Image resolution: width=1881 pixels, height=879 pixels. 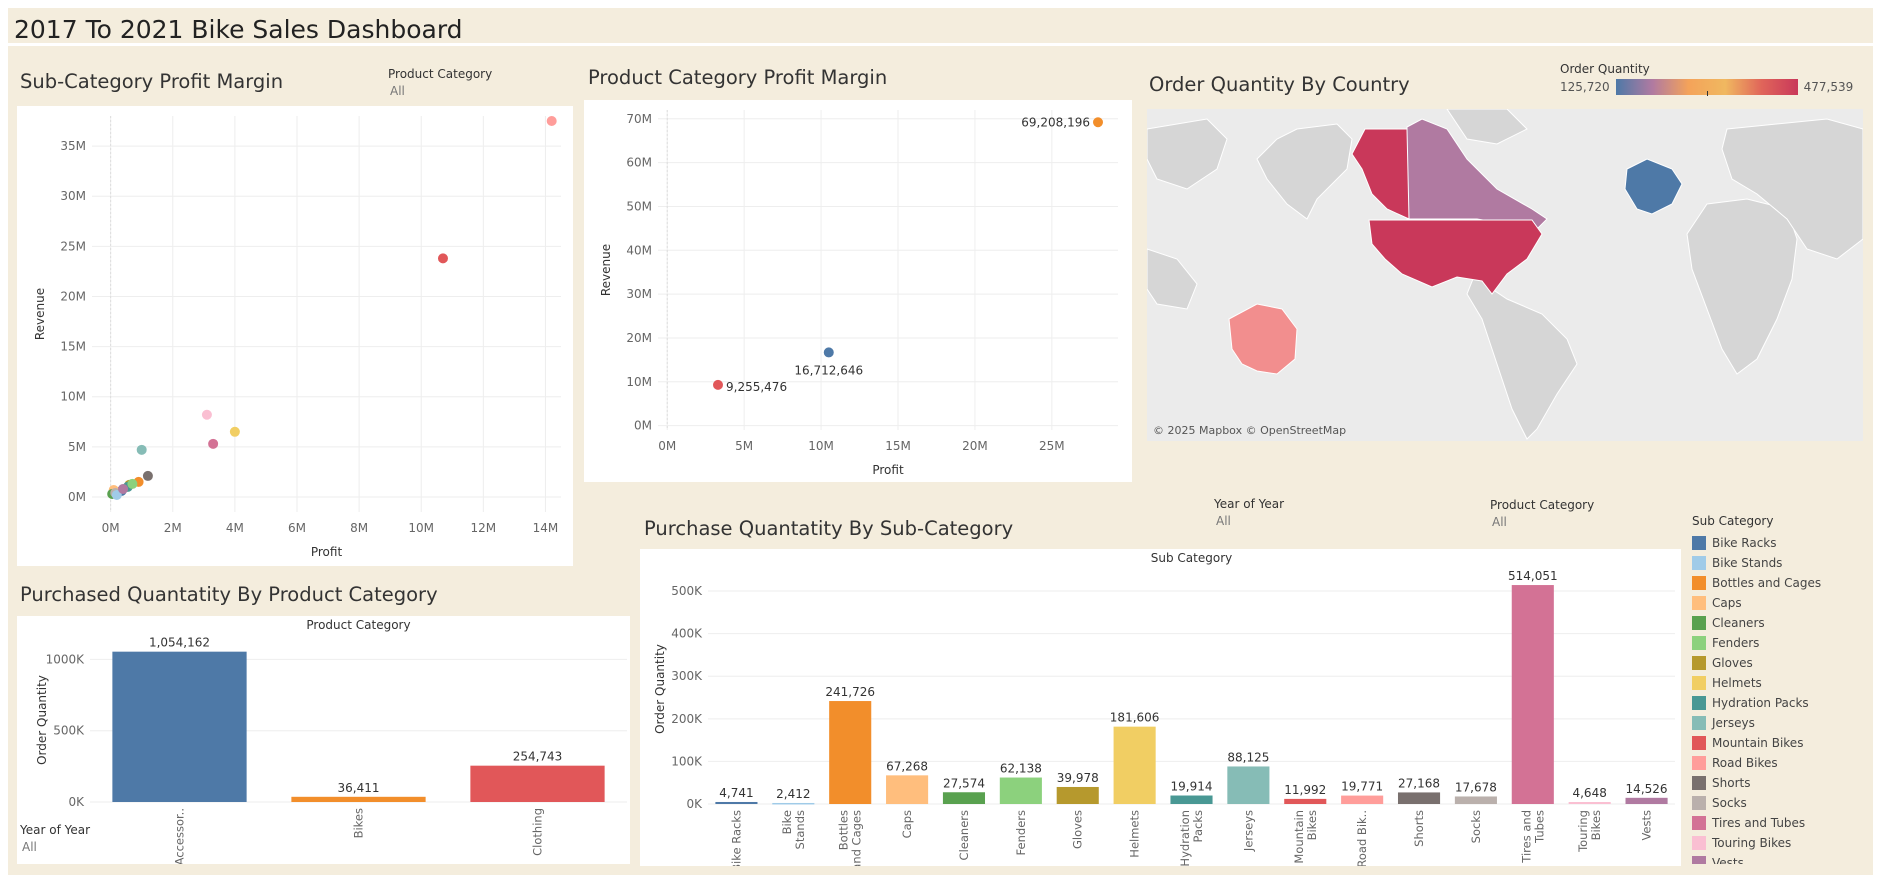 What do you see at coordinates (1782, 603) in the screenshot?
I see `legend-item: Caps` at bounding box center [1782, 603].